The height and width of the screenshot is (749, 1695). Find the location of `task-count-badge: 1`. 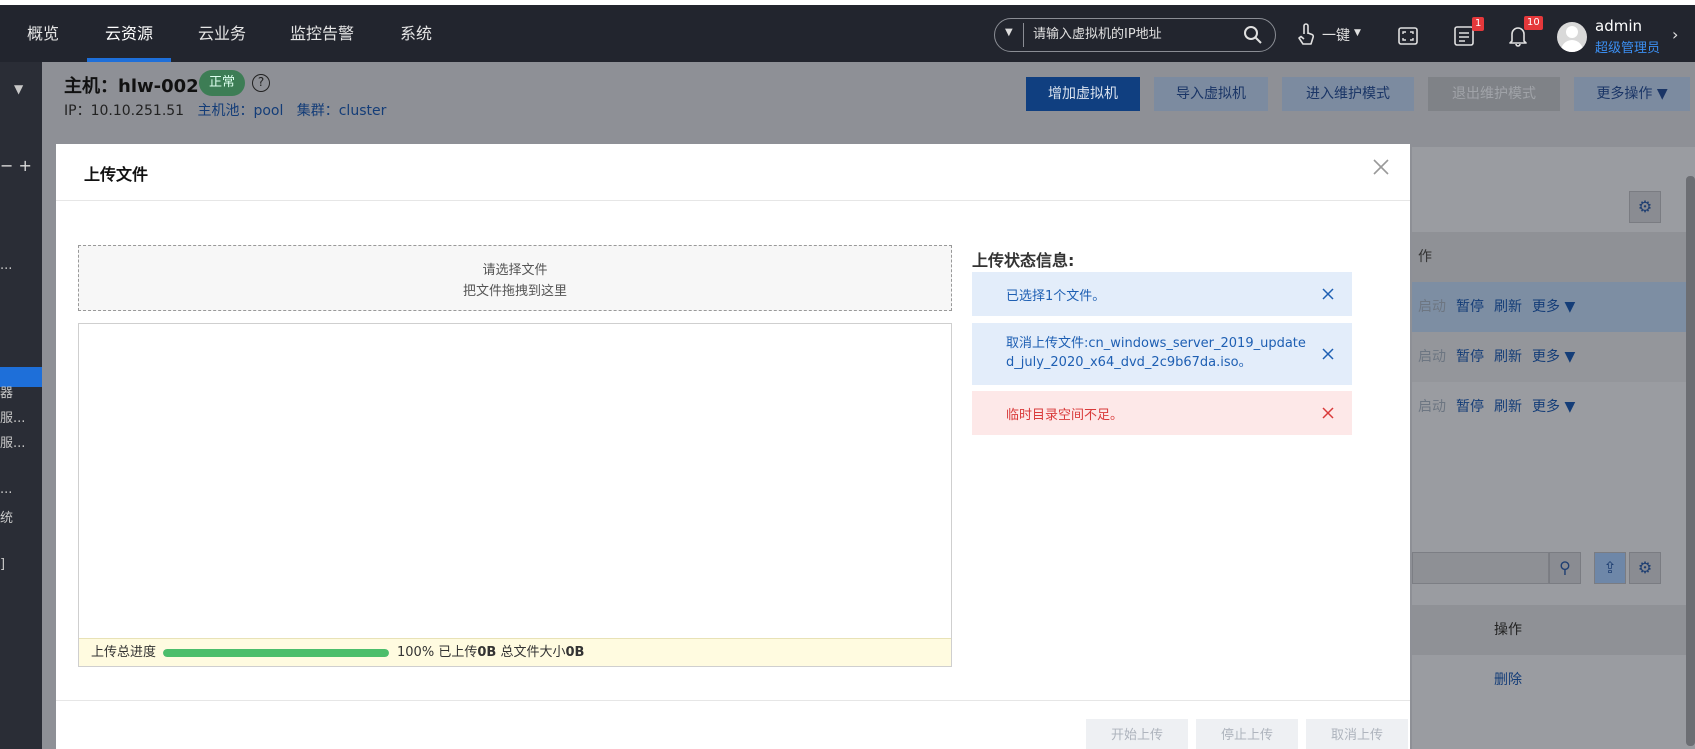

task-count-badge: 1 is located at coordinates (1478, 24).